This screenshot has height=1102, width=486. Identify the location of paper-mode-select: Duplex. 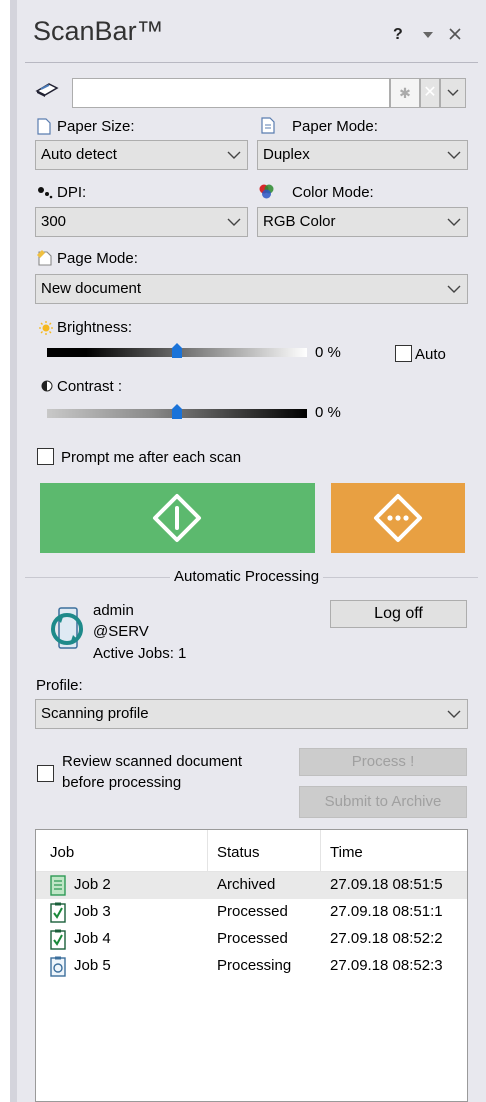
(362, 155).